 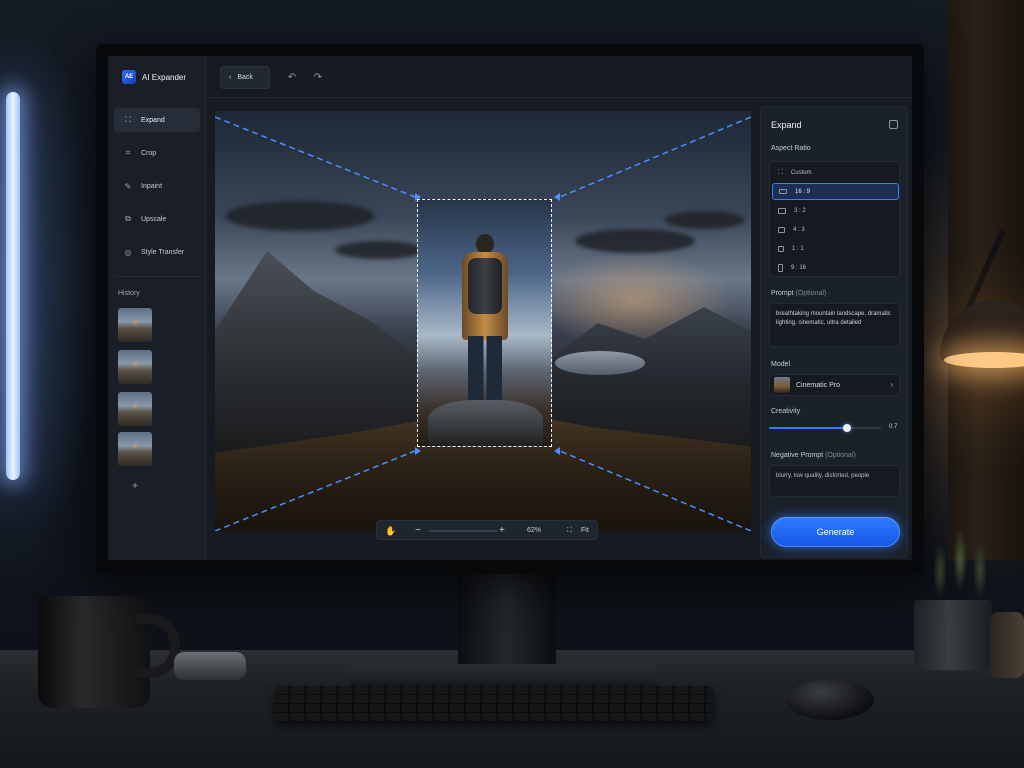 I want to click on fit-icon: ⛶, so click(x=569, y=531).